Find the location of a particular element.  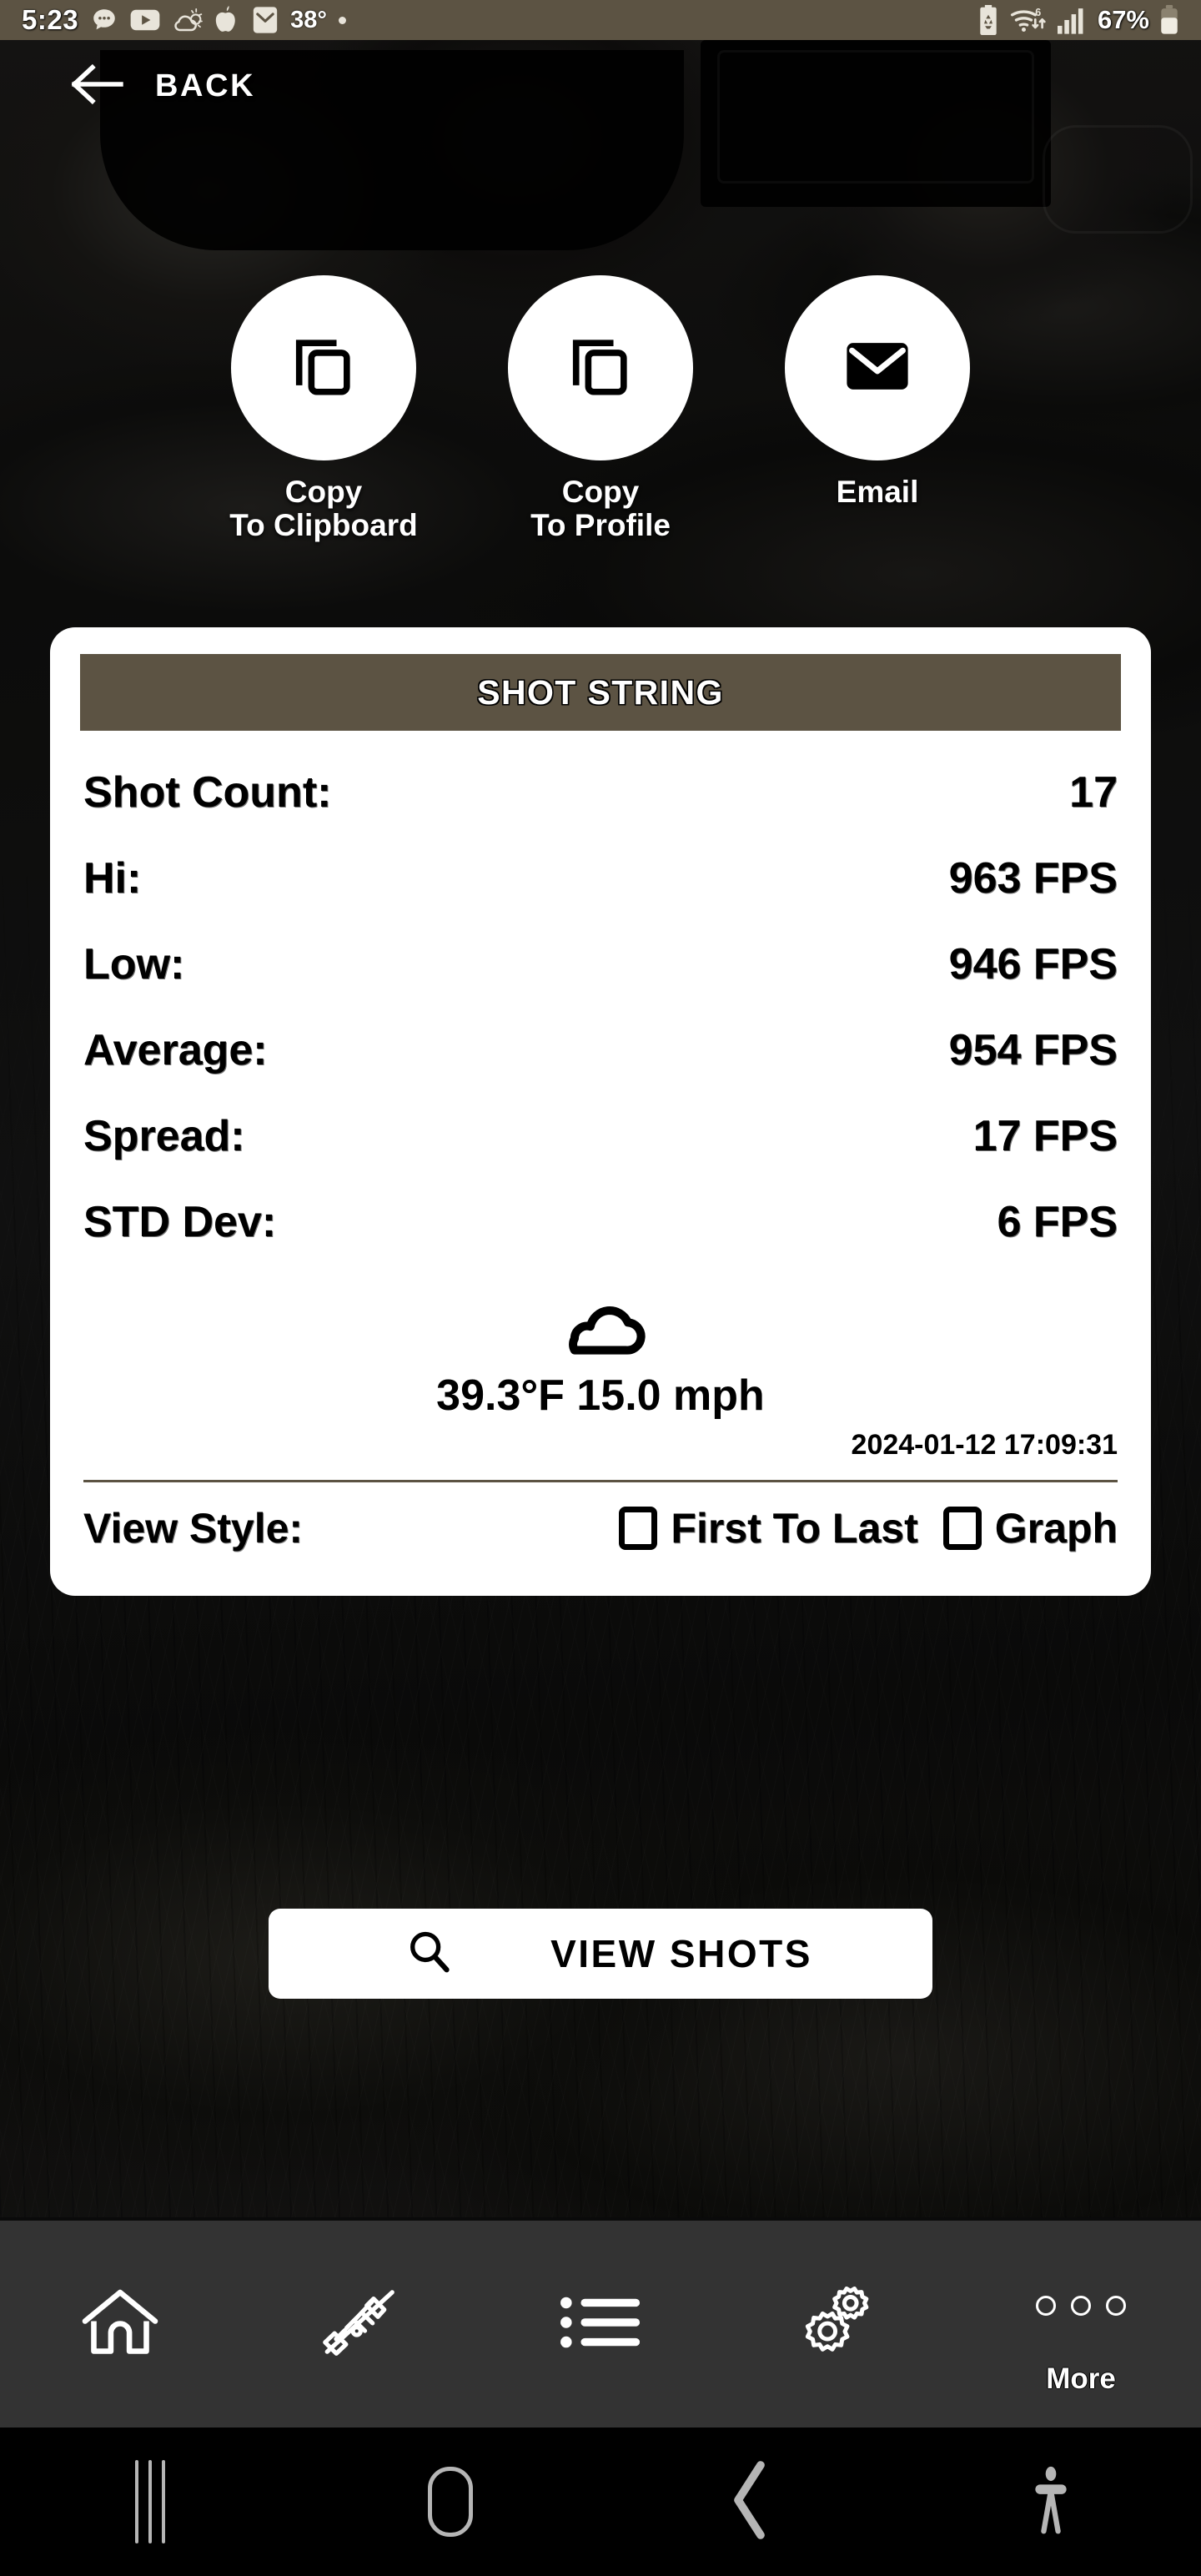

nav-item-home is located at coordinates (120, 2324).